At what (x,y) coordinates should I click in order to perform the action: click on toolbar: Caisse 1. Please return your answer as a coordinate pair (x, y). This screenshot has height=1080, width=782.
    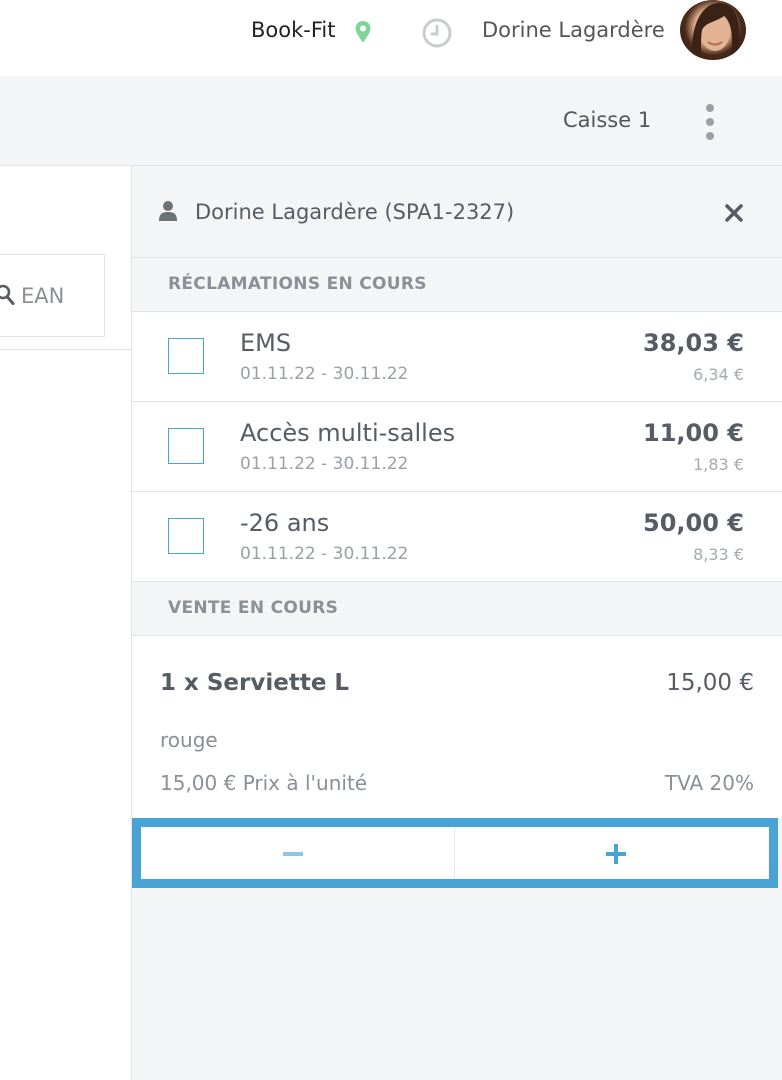
    Looking at the image, I should click on (391, 121).